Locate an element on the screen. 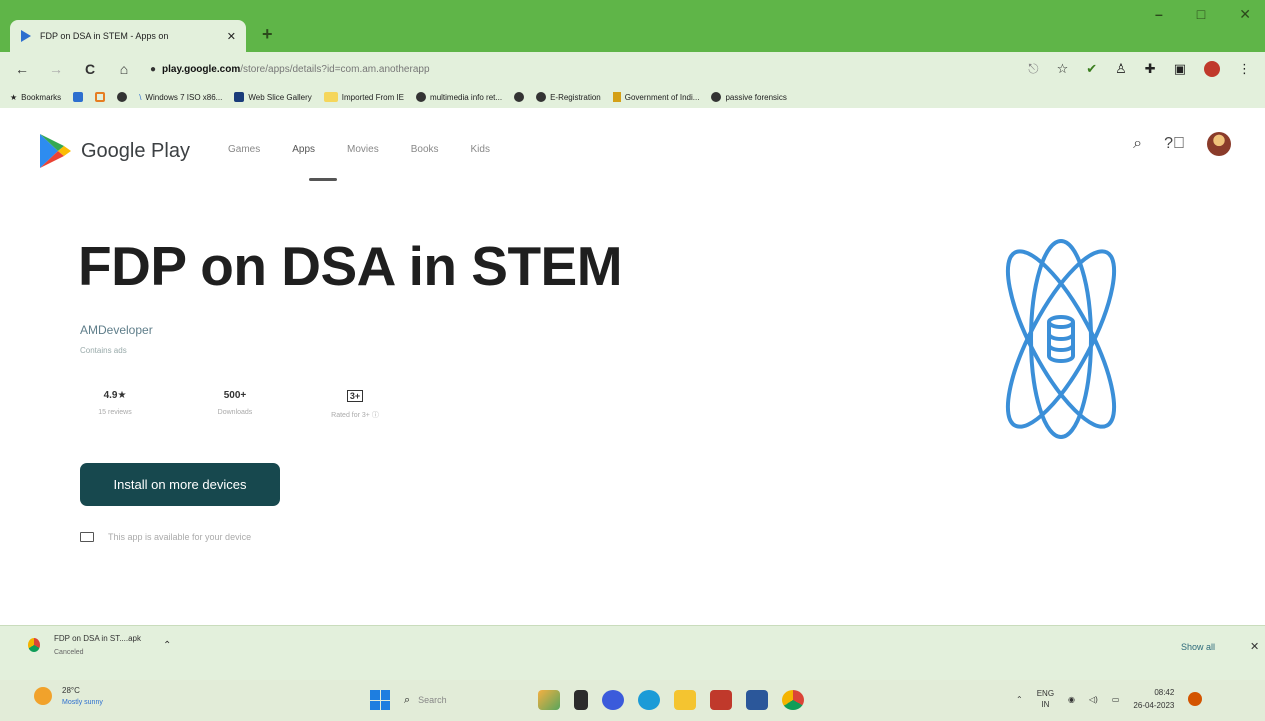 The image size is (1265, 721). tab-apps: Apps is located at coordinates (303, 149).